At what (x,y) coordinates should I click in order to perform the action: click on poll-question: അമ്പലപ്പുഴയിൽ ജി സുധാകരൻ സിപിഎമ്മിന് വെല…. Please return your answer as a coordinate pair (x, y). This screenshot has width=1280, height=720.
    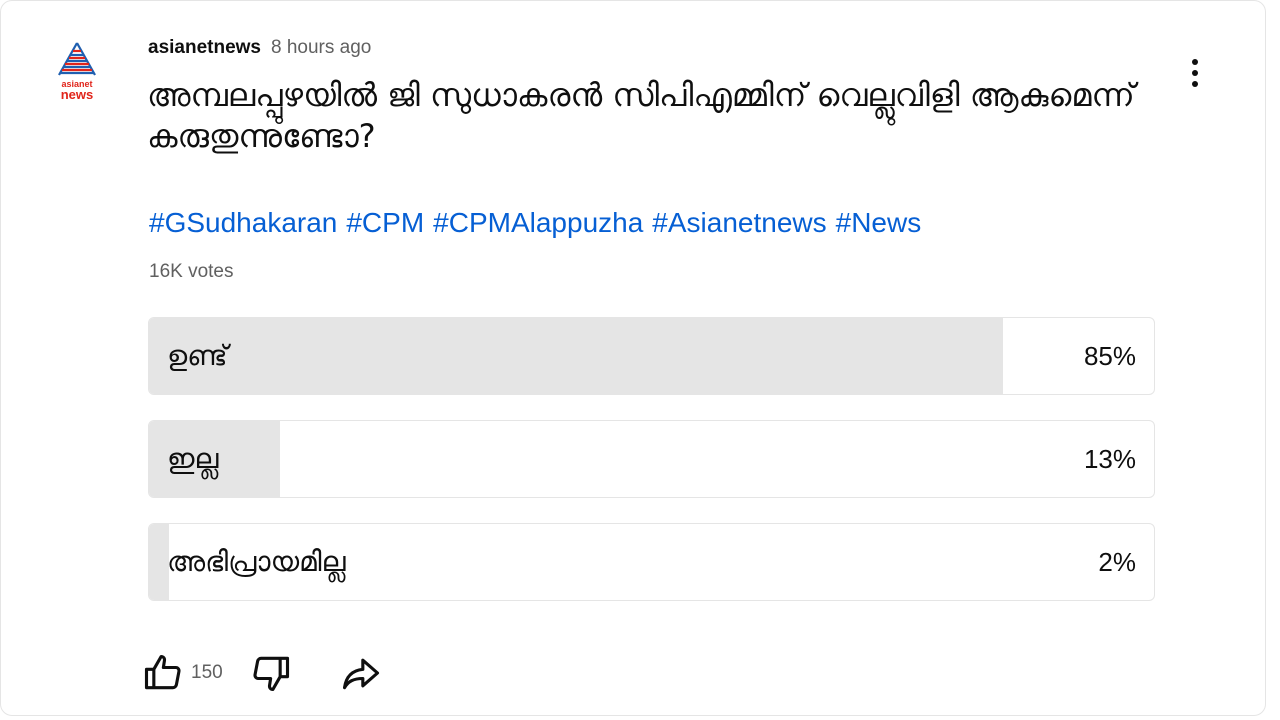
    Looking at the image, I should click on (641, 115).